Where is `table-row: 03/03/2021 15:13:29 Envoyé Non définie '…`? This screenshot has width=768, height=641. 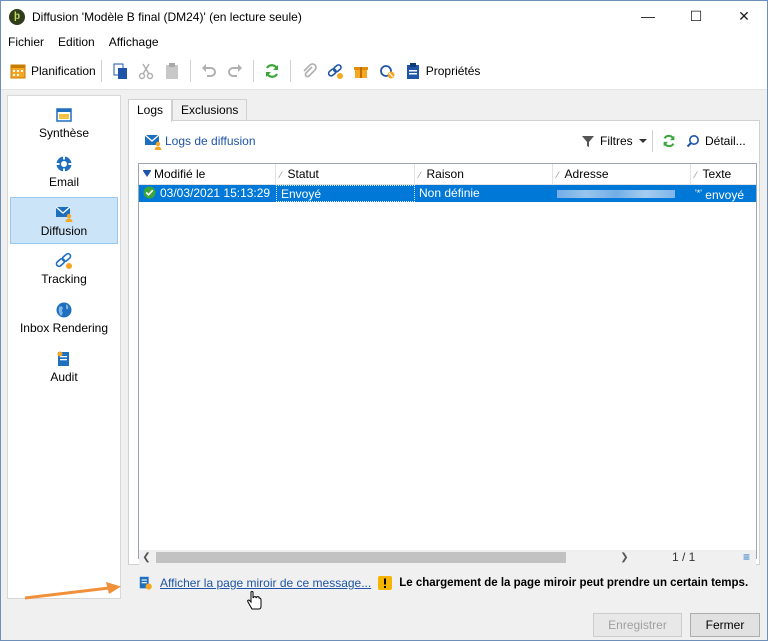
table-row: 03/03/2021 15:13:29 Envoyé Non définie '… is located at coordinates (447, 193).